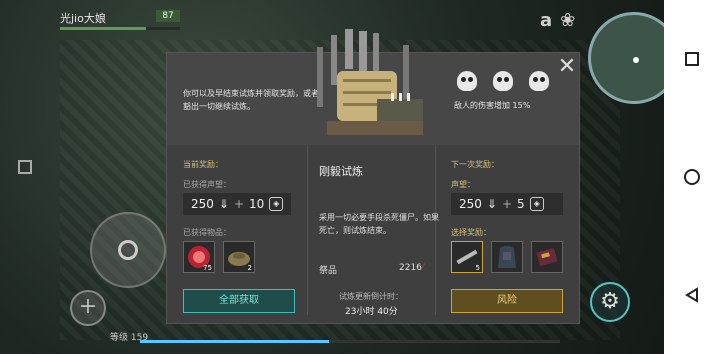 This screenshot has width=720, height=354. What do you see at coordinates (422, 268) in the screenshot?
I see `blood-icon: ⁄` at bounding box center [422, 268].